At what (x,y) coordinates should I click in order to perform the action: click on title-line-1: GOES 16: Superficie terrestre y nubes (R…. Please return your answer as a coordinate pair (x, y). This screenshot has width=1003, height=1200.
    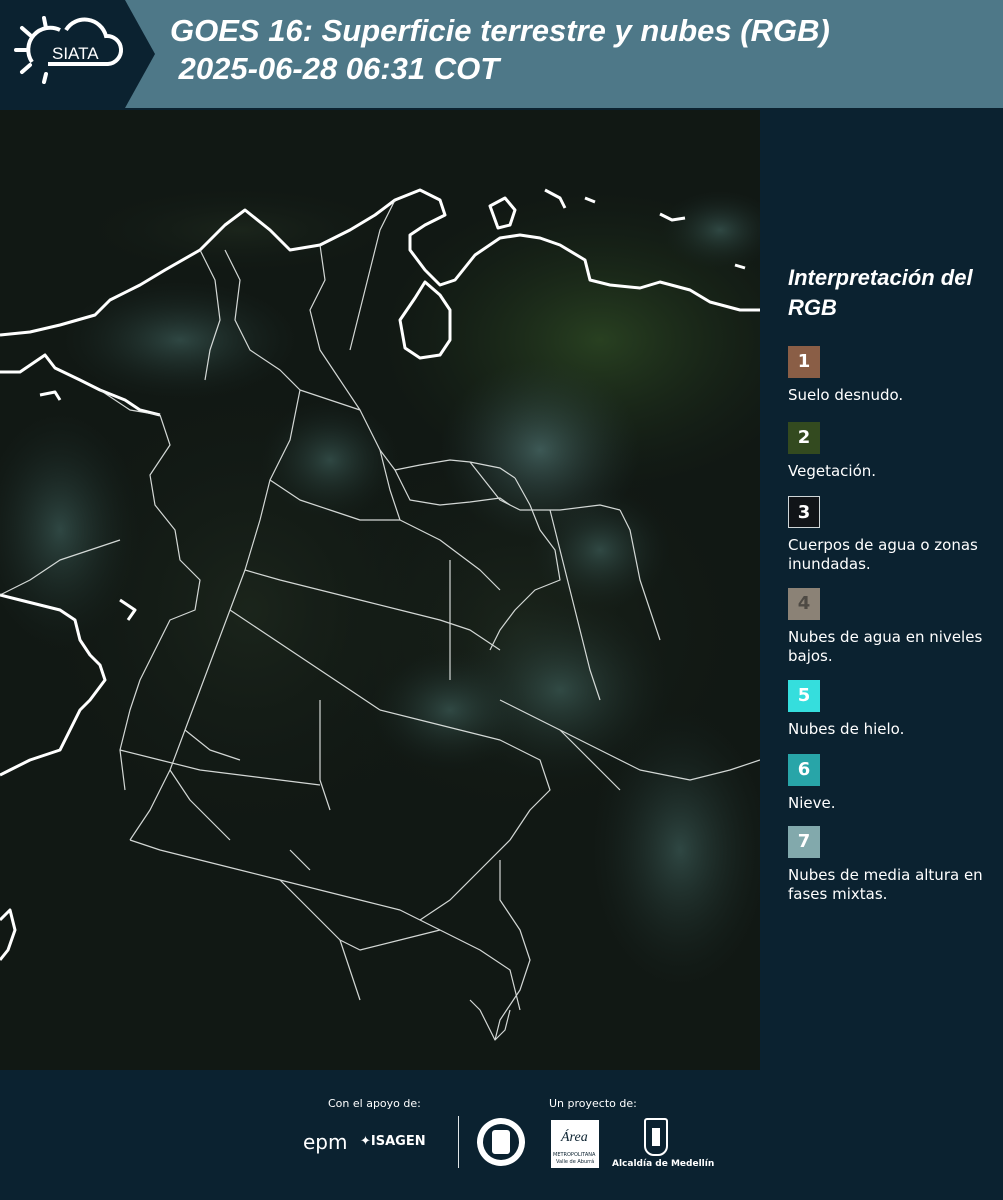
    Looking at the image, I should click on (500, 30).